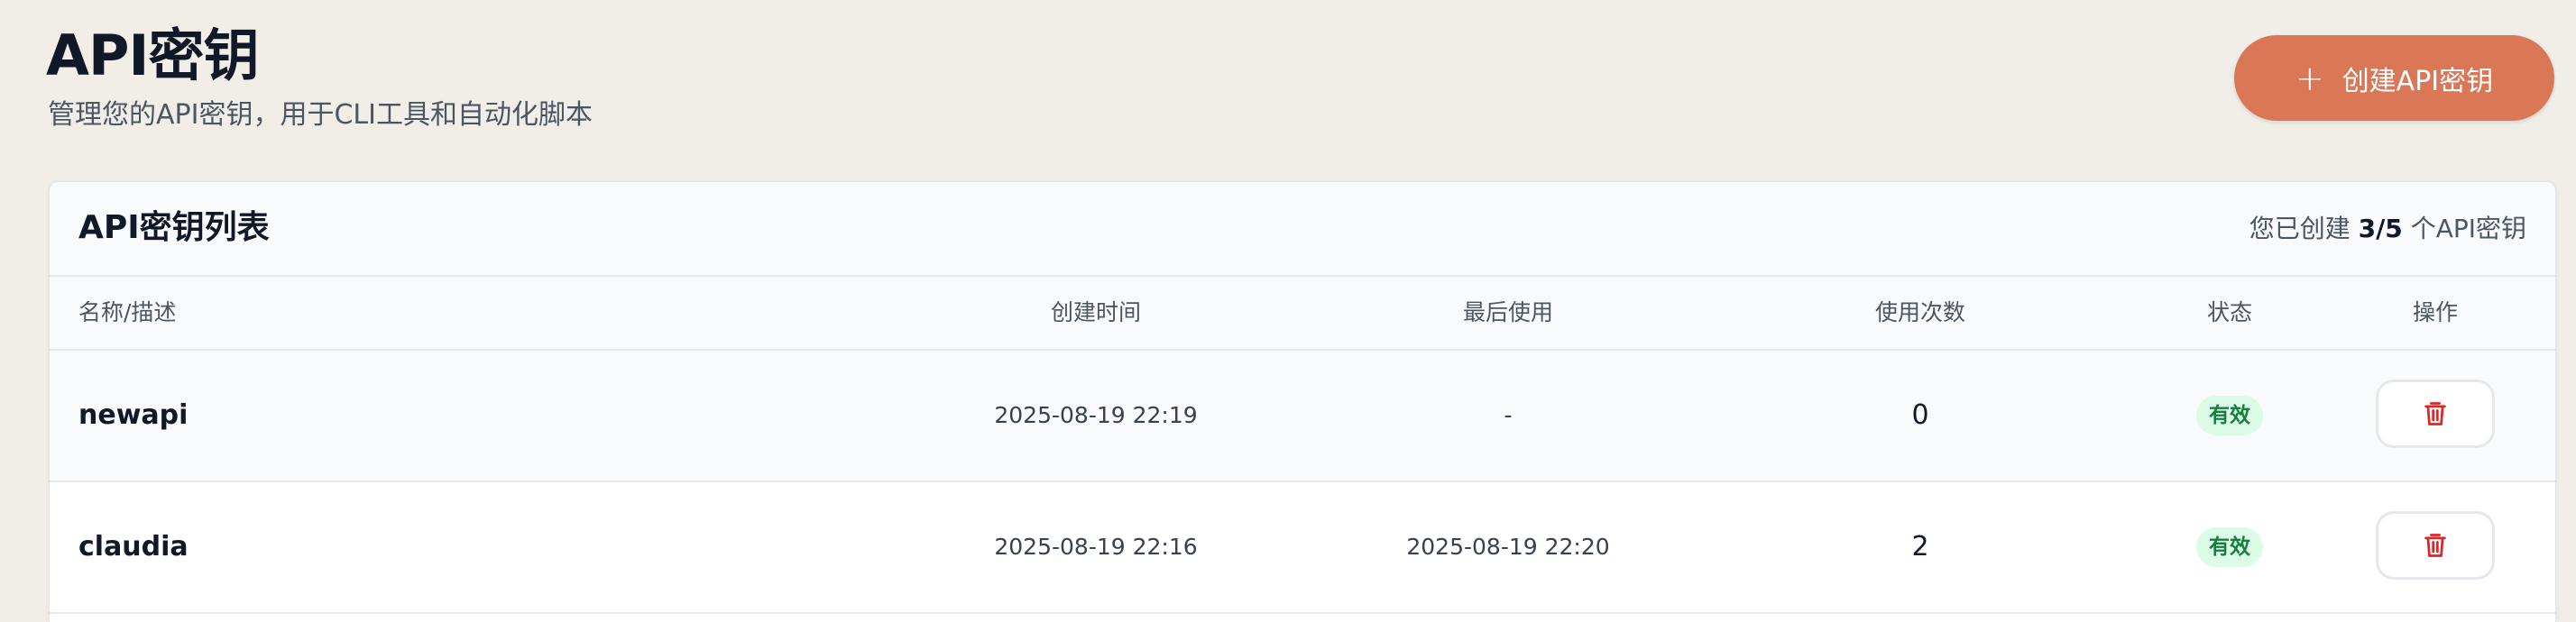 The image size is (2576, 622). Describe the element at coordinates (174, 228) in the screenshot. I see `card-title: API密钥列表` at that location.